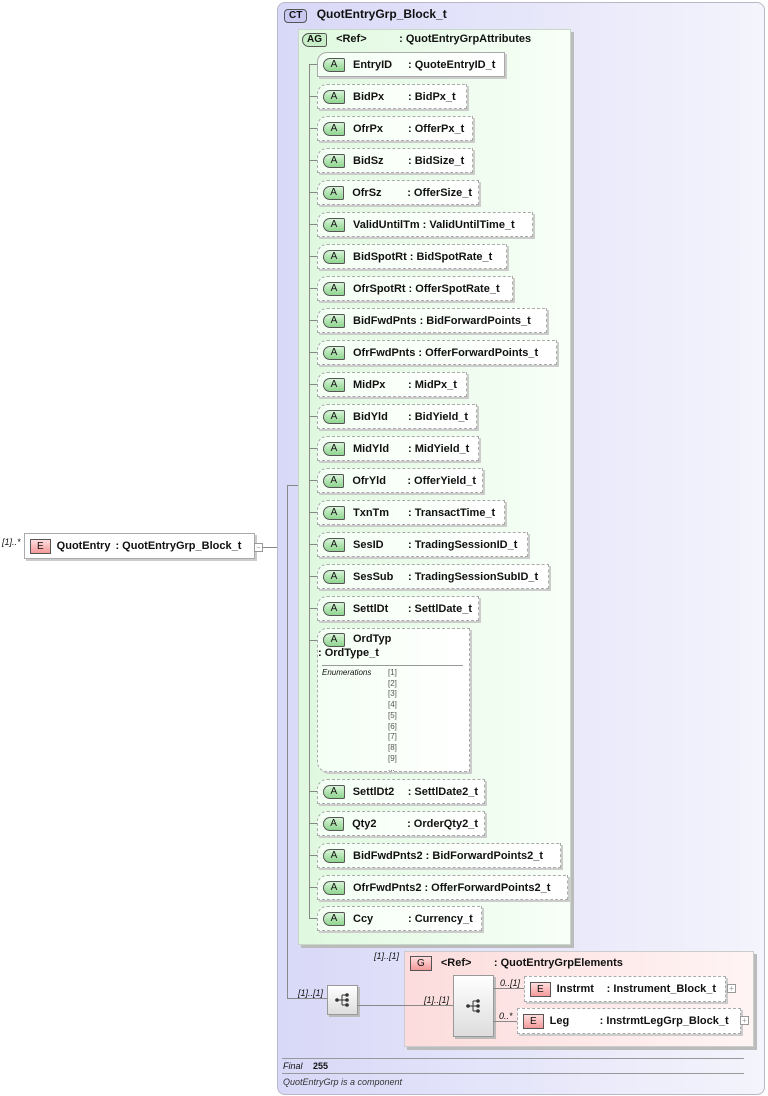 The image size is (768, 1096). What do you see at coordinates (463, 544) in the screenshot?
I see `attribute-type: : TradingSessionID_t` at bounding box center [463, 544].